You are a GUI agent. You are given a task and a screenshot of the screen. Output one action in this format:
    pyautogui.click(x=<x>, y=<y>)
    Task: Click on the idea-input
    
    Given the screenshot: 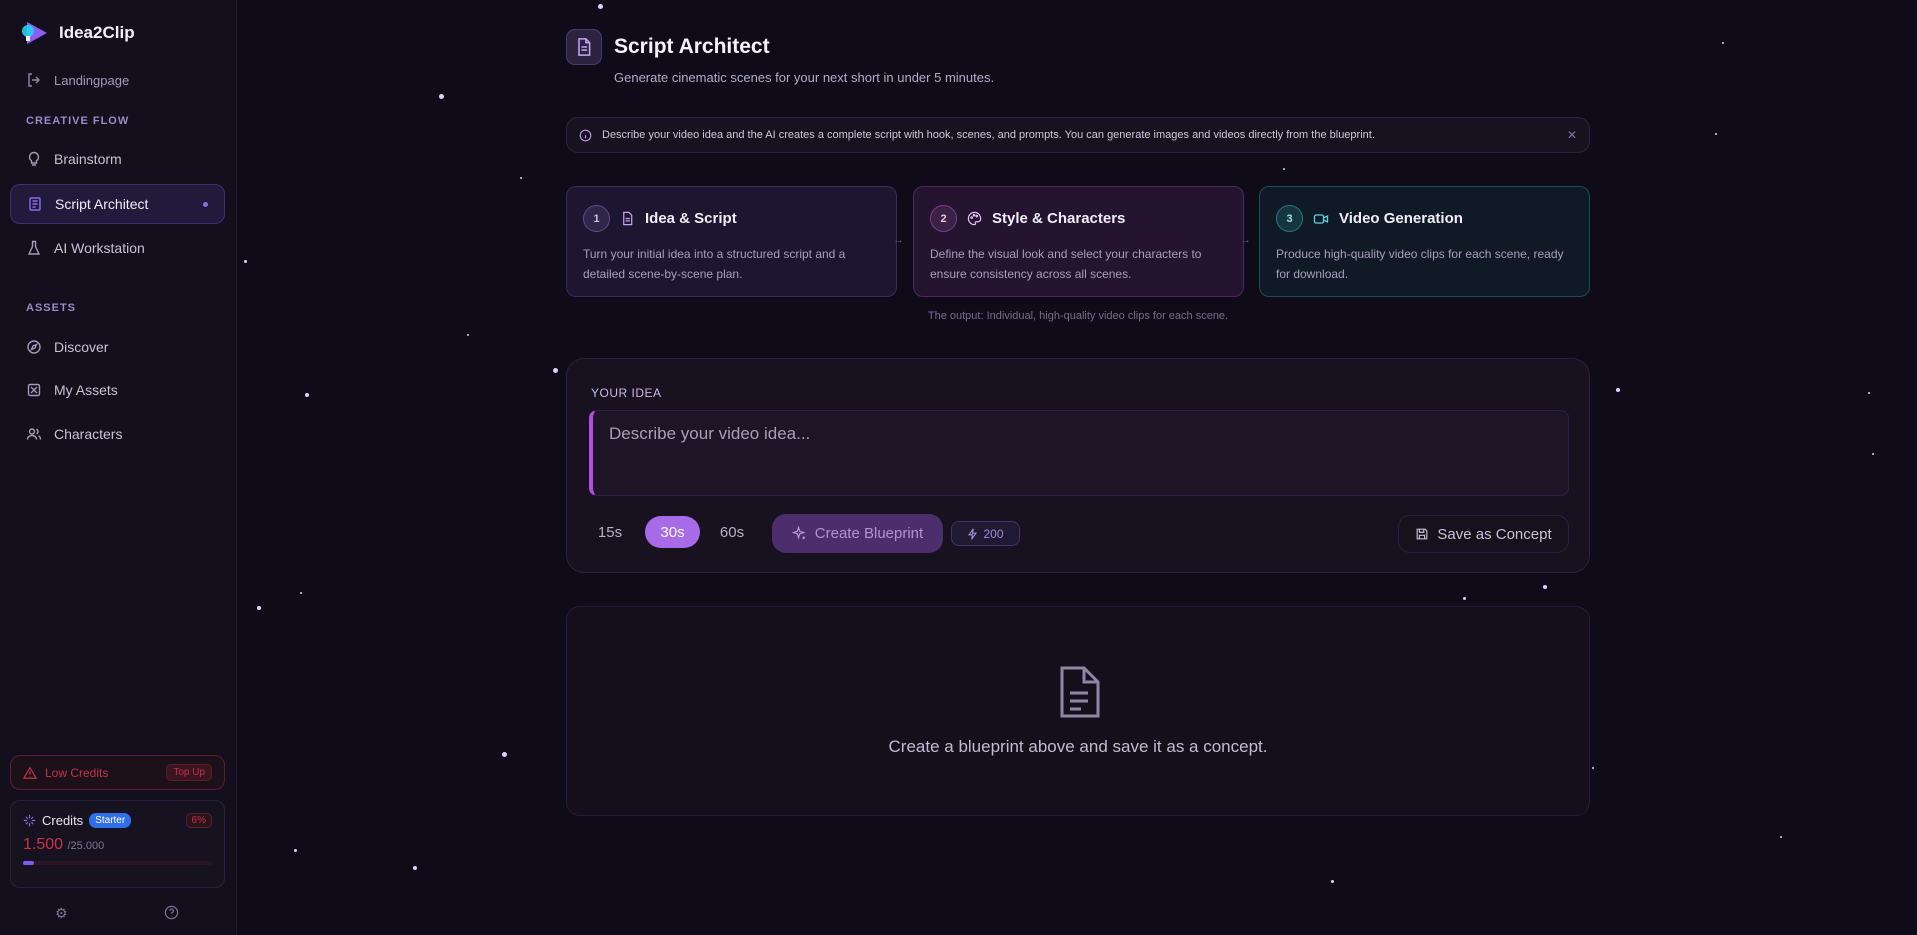 What is the action you would take?
    pyautogui.click(x=1079, y=453)
    